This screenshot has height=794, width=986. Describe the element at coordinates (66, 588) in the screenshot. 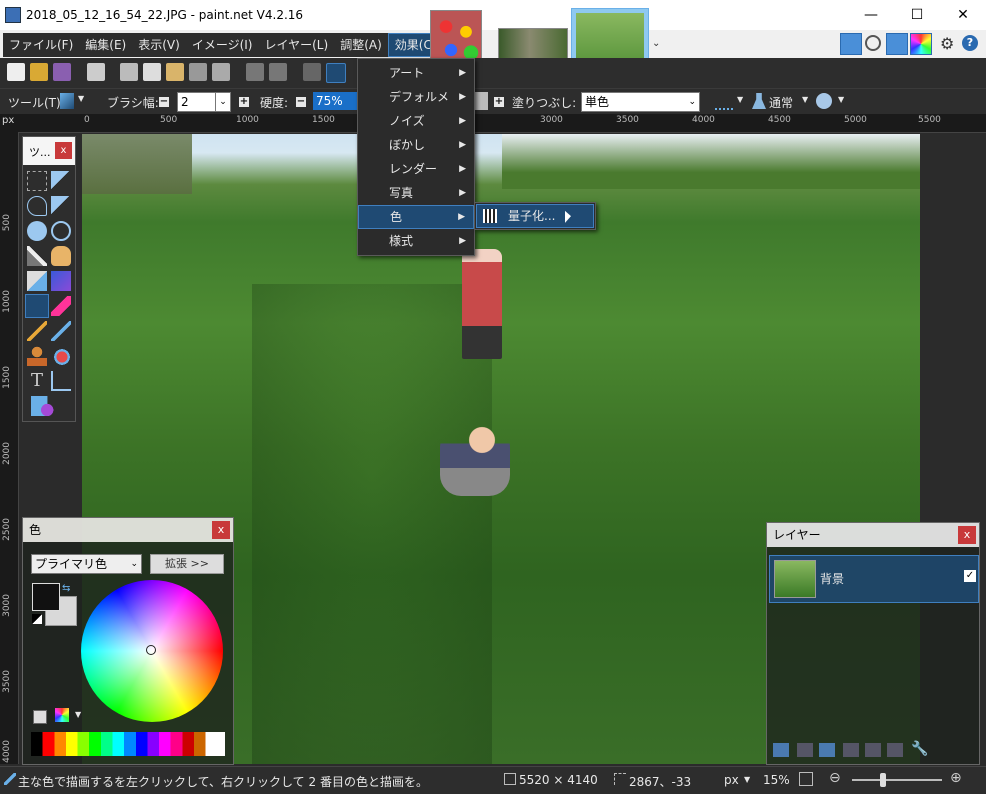

I see `swap-colors-icon: ⇆` at that location.